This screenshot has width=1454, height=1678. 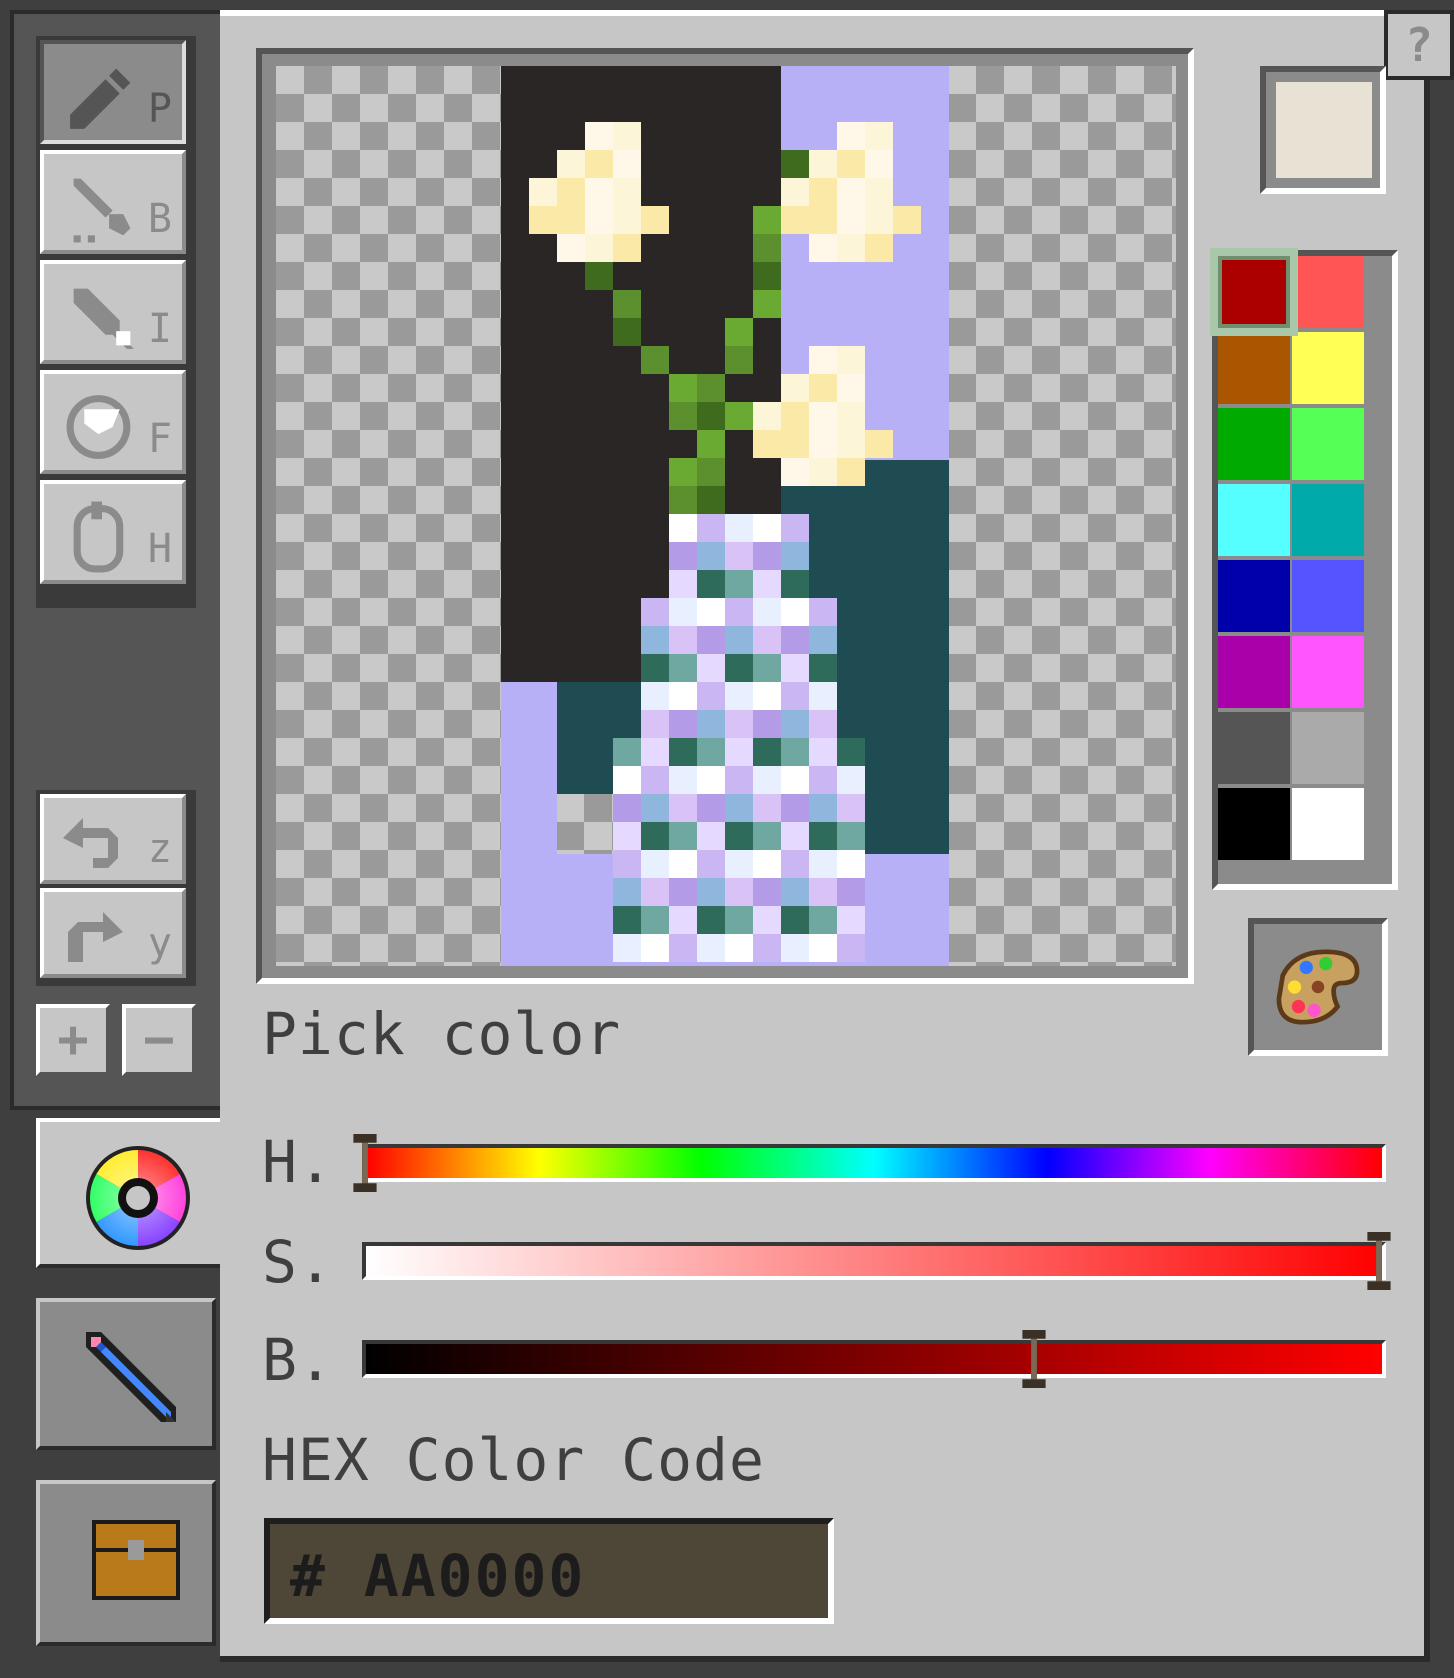 I want to click on brightness-slider-thumb, so click(x=1034, y=1359).